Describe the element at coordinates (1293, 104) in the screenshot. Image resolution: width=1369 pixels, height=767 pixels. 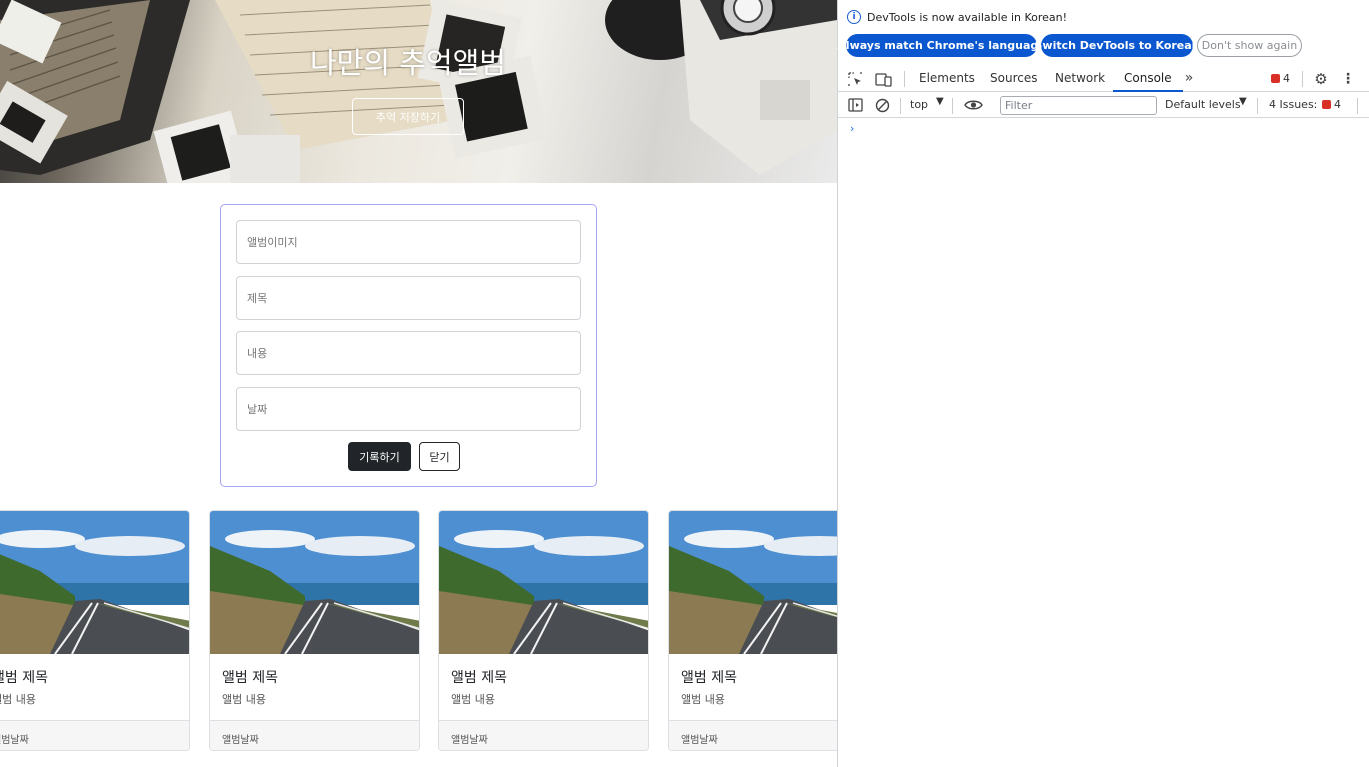
I see `issues-label: 4 Issues:` at that location.